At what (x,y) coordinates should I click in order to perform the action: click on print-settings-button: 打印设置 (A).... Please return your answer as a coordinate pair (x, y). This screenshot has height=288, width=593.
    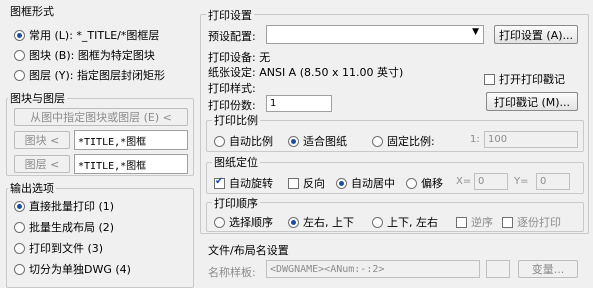
    Looking at the image, I should click on (536, 34).